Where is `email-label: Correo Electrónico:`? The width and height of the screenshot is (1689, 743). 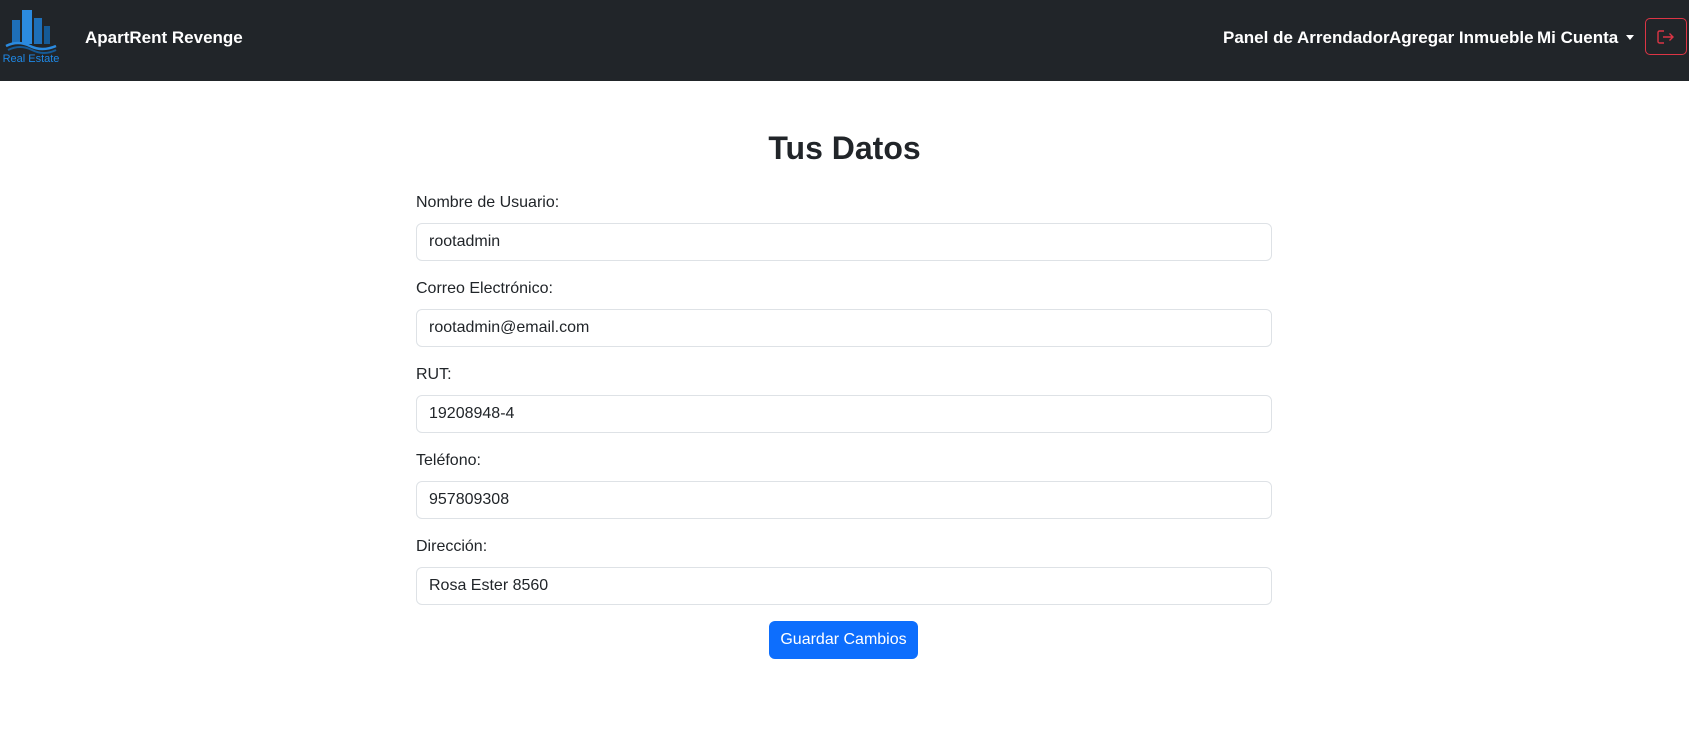 email-label: Correo Electrónico: is located at coordinates (484, 288).